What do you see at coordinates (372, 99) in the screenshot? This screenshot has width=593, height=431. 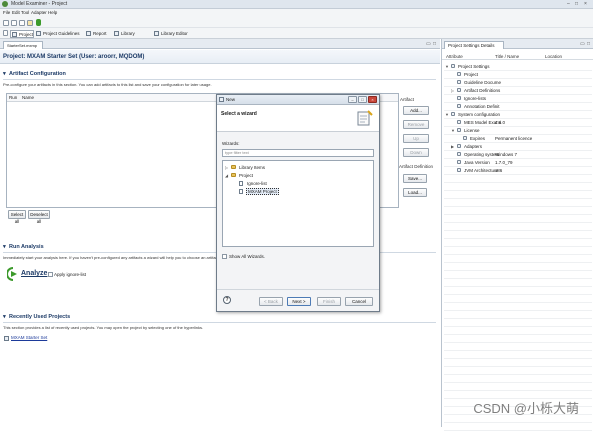 I see `dialog-close-button: ×` at bounding box center [372, 99].